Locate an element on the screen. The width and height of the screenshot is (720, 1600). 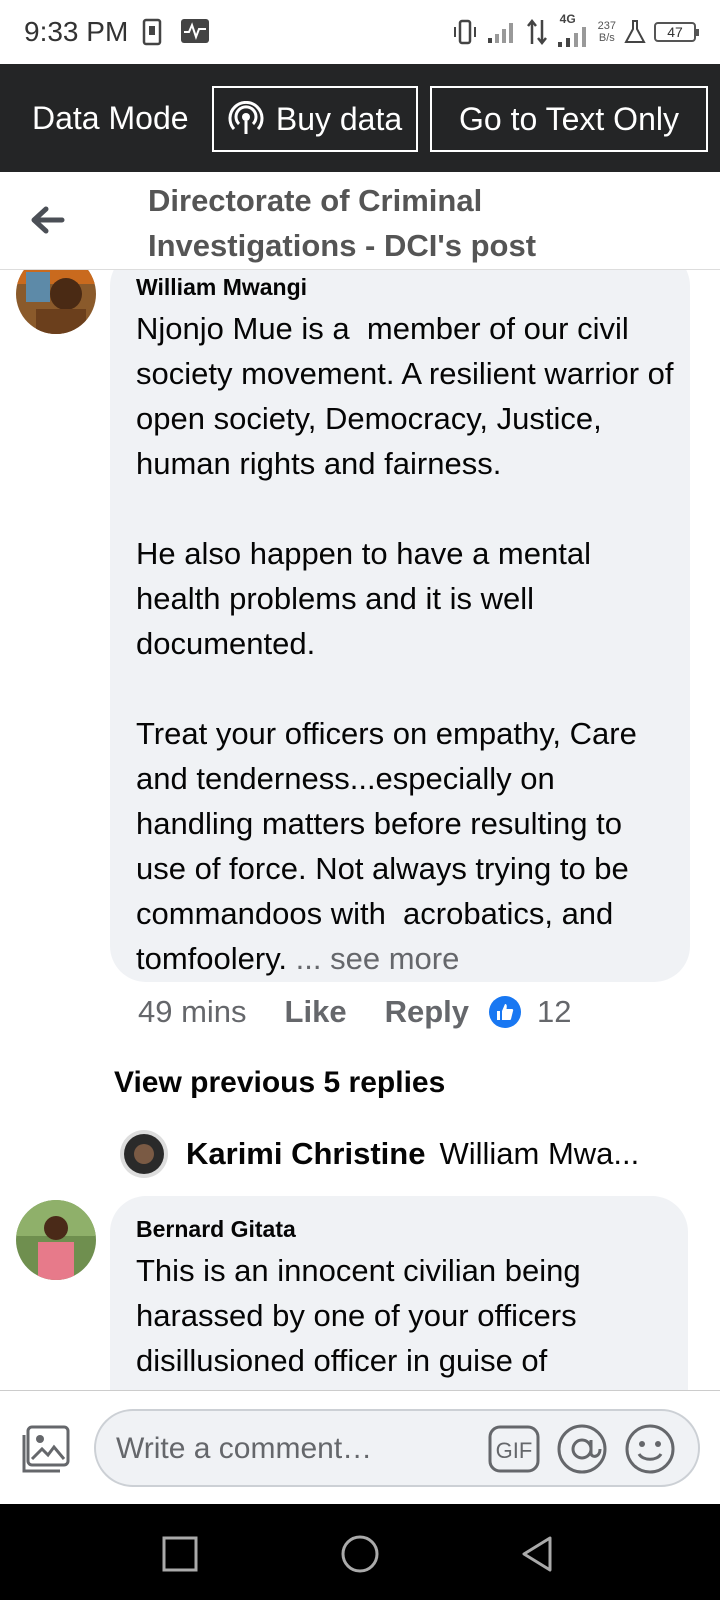
system-nav-bar is located at coordinates (360, 1552).